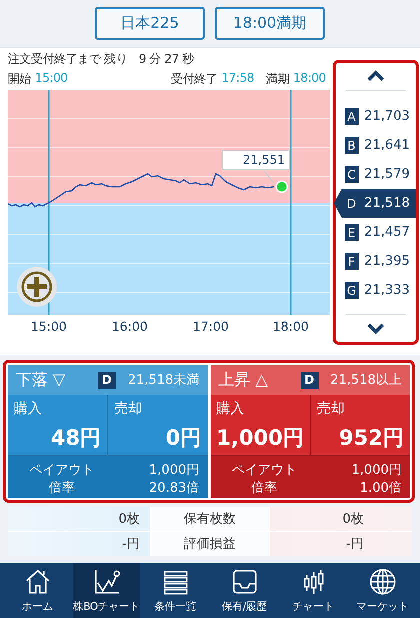 This screenshot has width=420, height=618. Describe the element at coordinates (376, 290) in the screenshot. I see `strike-item: G 21,333` at that location.